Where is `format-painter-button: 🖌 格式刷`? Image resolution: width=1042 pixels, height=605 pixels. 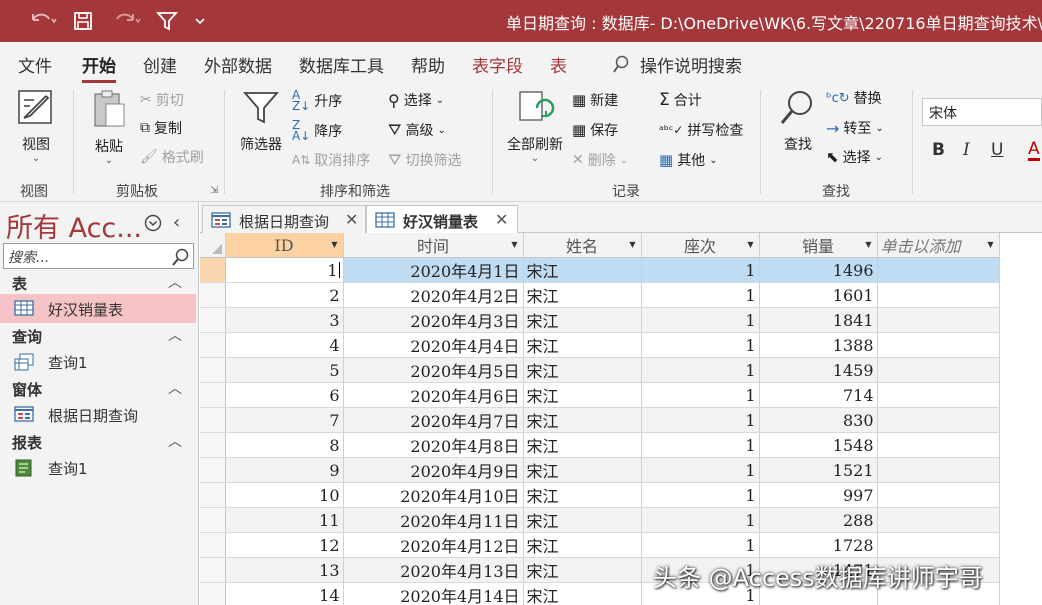
format-painter-button: 🖌 格式刷 is located at coordinates (172, 157).